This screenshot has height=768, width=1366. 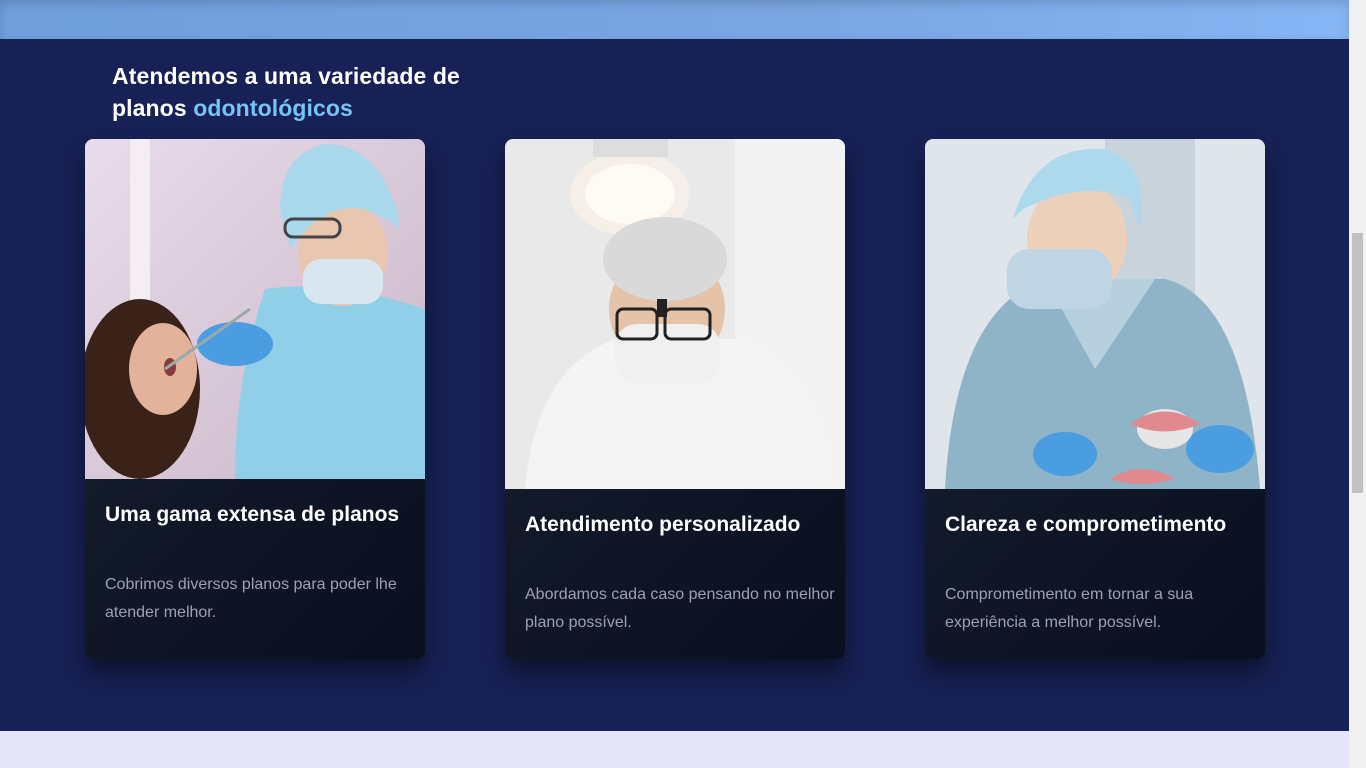 What do you see at coordinates (674, 19) in the screenshot?
I see `hero-bottom-band` at bounding box center [674, 19].